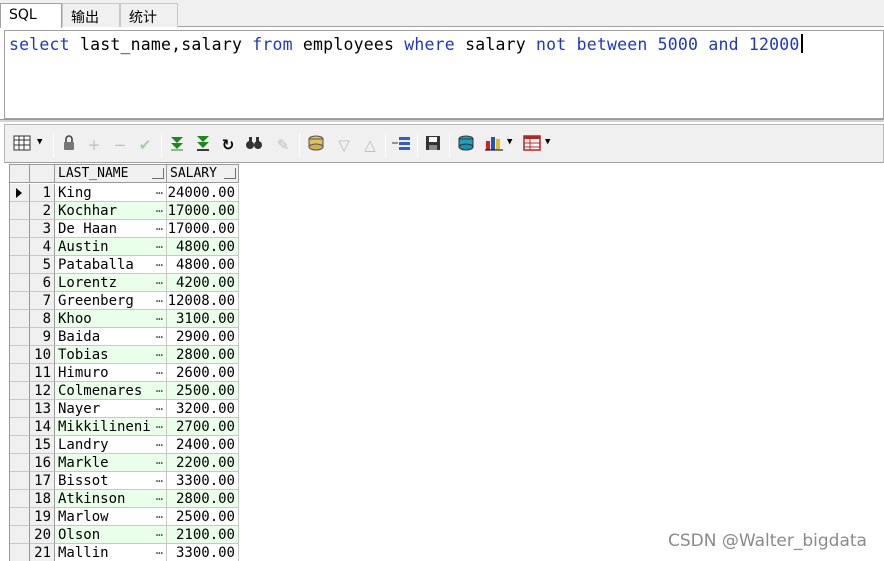 Image resolution: width=884 pixels, height=561 pixels. I want to click on fetch-next-icon, so click(177, 145).